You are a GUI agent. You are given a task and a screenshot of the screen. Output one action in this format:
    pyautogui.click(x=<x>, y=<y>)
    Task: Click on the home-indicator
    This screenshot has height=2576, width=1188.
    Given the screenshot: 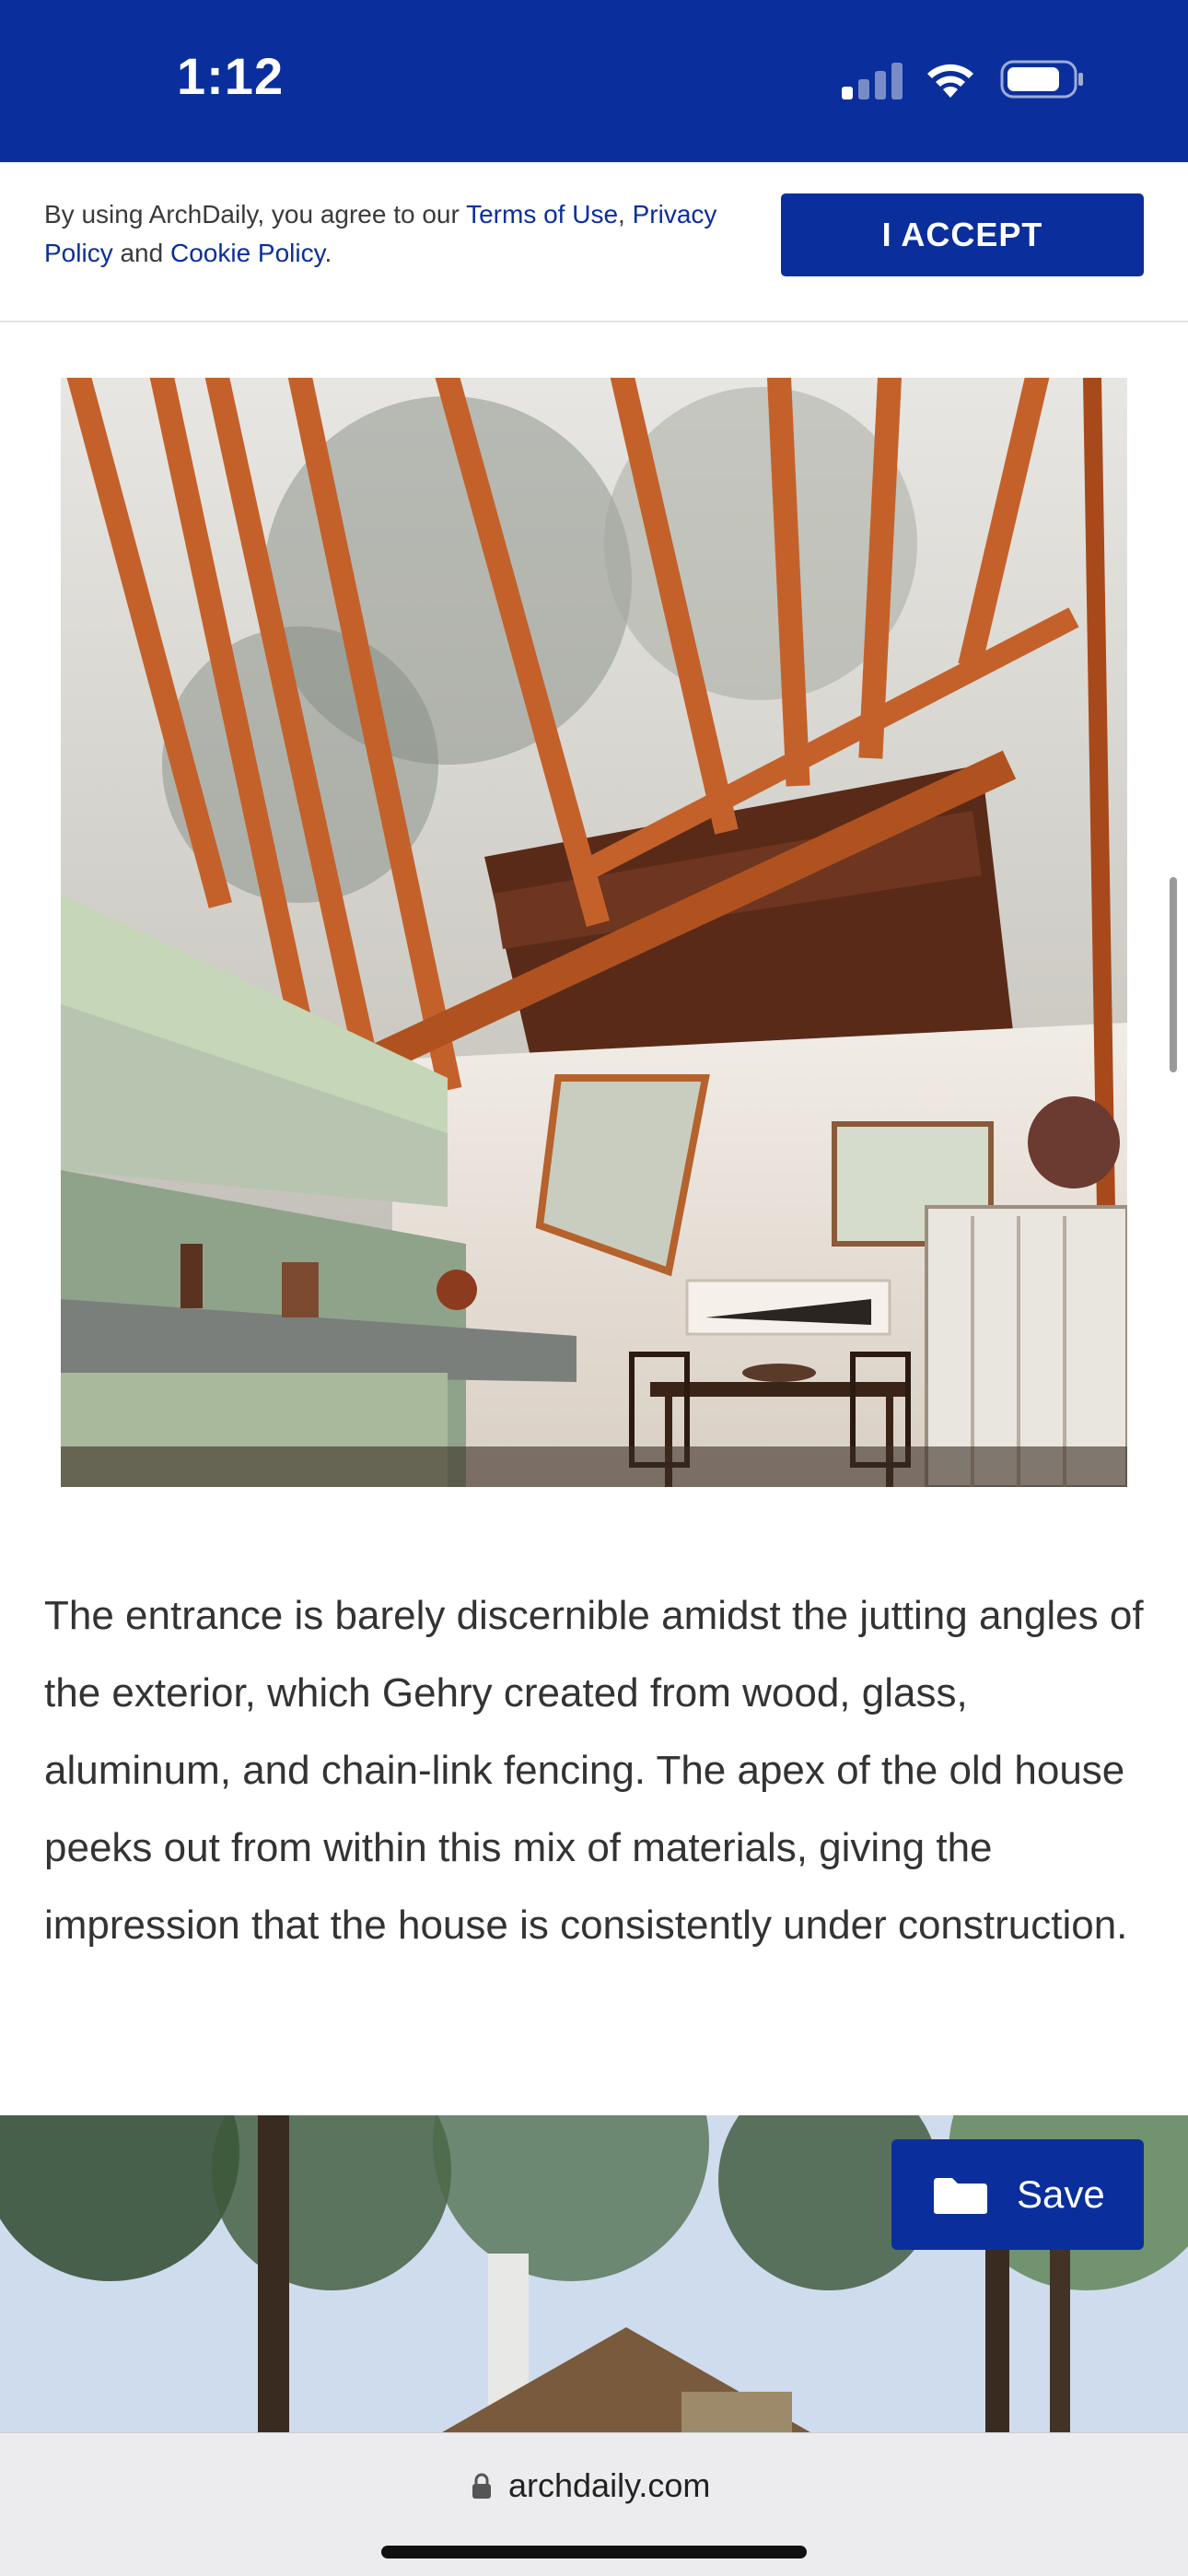 What is the action you would take?
    pyautogui.click(x=594, y=2552)
    